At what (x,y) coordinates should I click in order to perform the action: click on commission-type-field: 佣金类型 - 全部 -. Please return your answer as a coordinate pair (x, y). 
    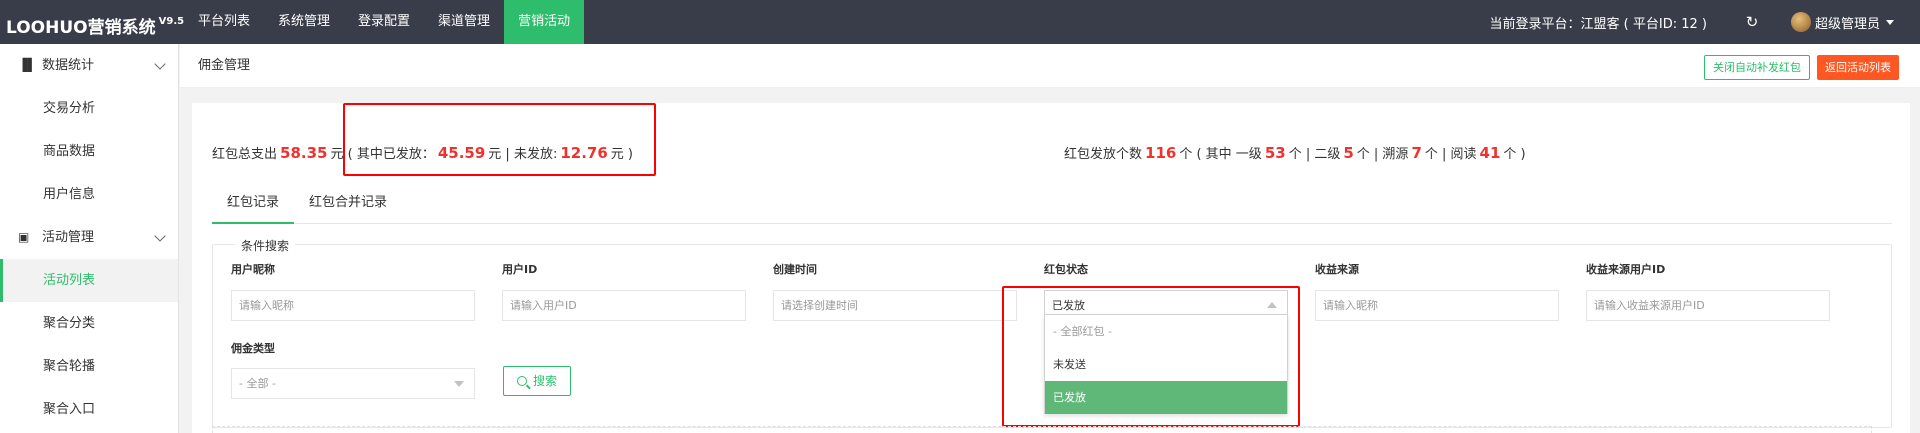
    Looking at the image, I should click on (353, 370).